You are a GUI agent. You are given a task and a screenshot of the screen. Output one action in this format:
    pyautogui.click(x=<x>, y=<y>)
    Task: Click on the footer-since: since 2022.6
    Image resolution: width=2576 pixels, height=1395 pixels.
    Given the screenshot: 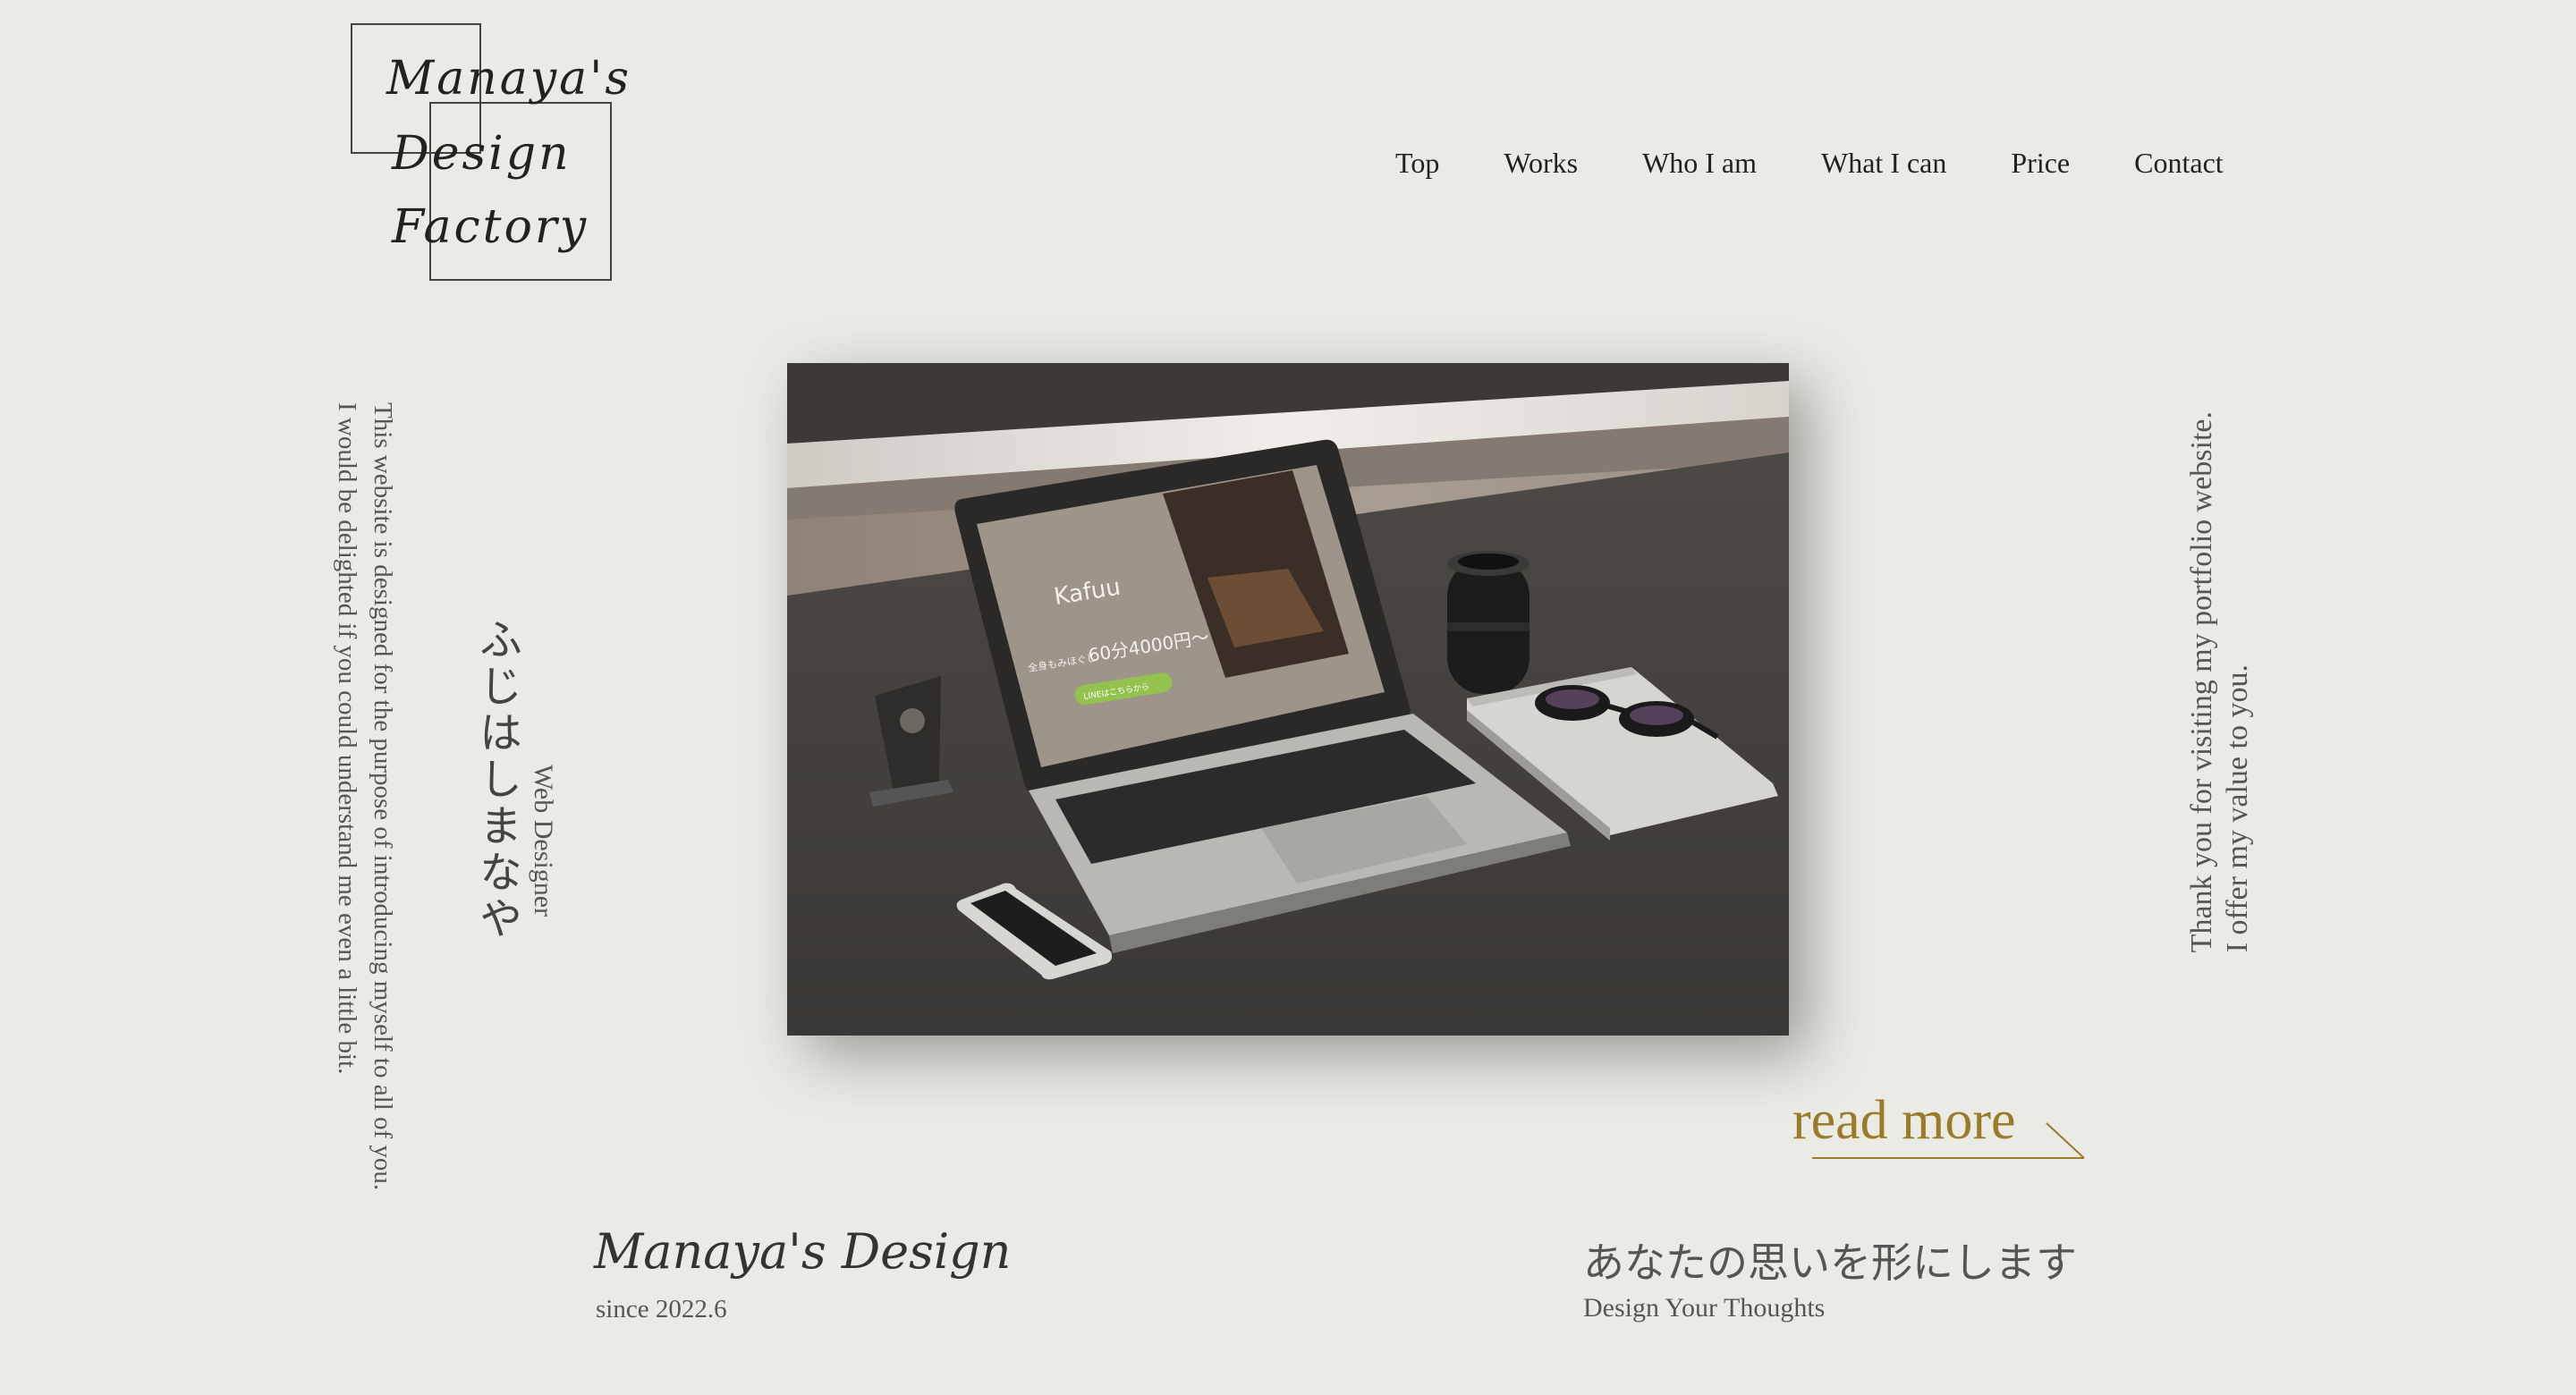 What is the action you would take?
    pyautogui.click(x=661, y=1309)
    